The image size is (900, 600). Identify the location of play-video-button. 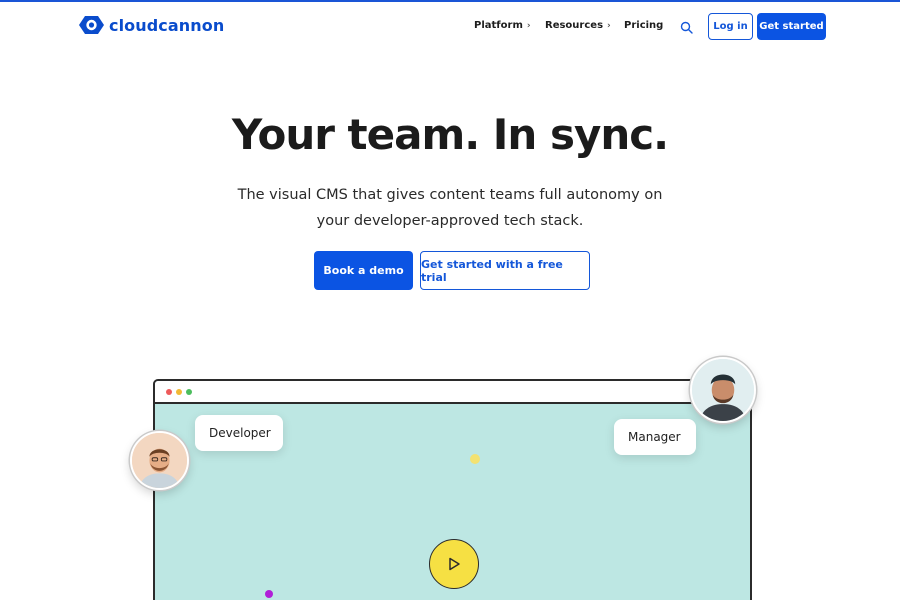
(454, 564).